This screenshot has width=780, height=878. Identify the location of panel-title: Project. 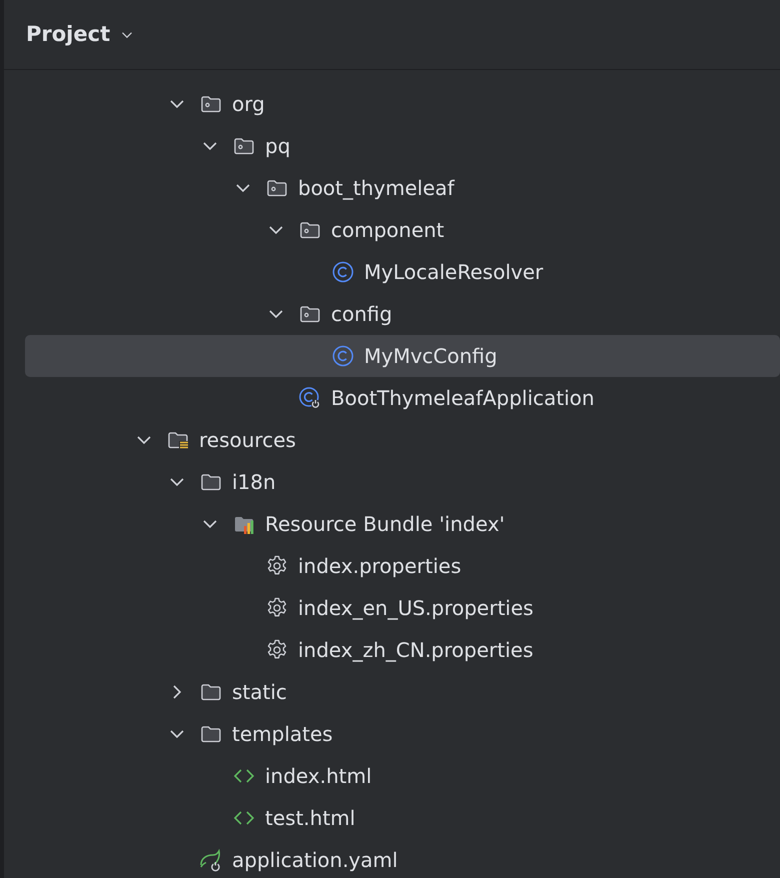
(68, 34).